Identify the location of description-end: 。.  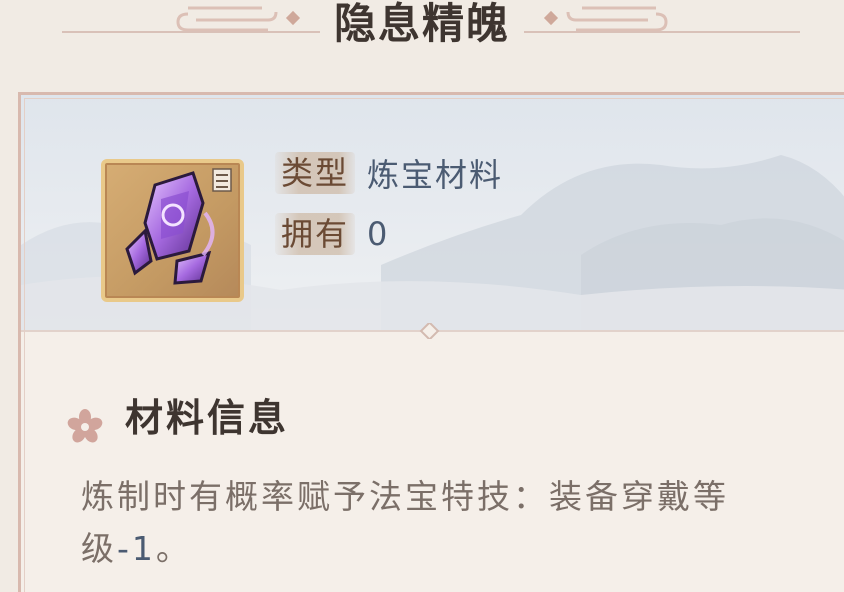
(173, 548).